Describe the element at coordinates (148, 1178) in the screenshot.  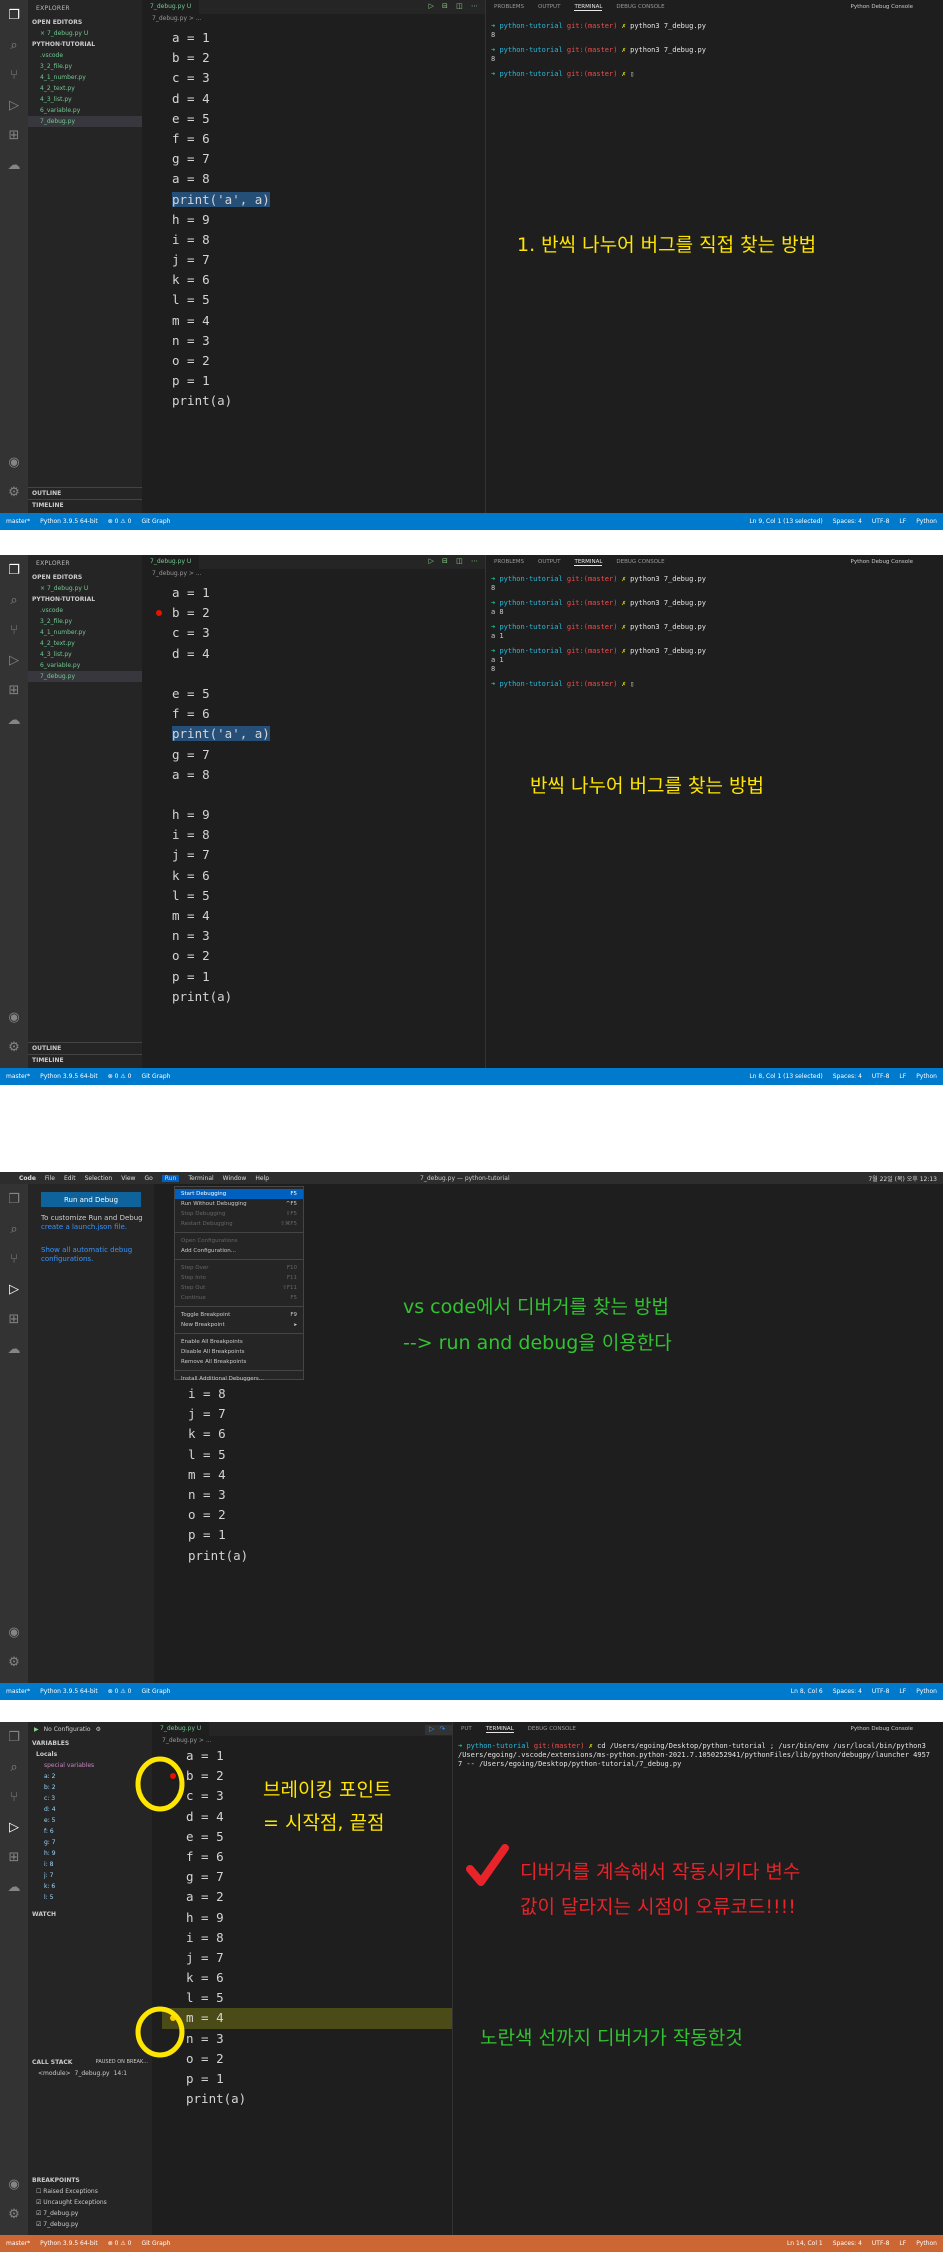
I see `menu-go: Go` at that location.